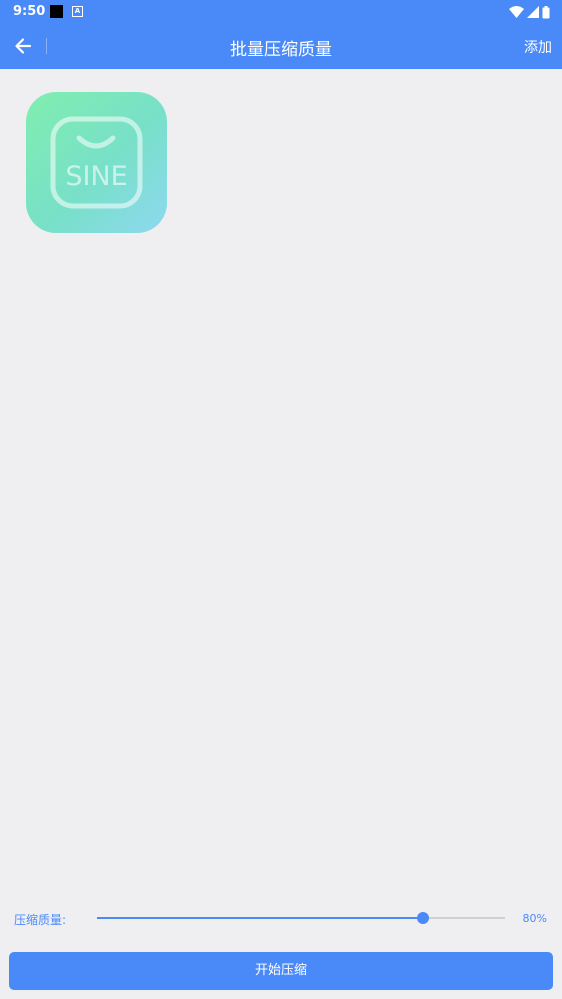  What do you see at coordinates (260, 918) in the screenshot?
I see `slider-fill` at bounding box center [260, 918].